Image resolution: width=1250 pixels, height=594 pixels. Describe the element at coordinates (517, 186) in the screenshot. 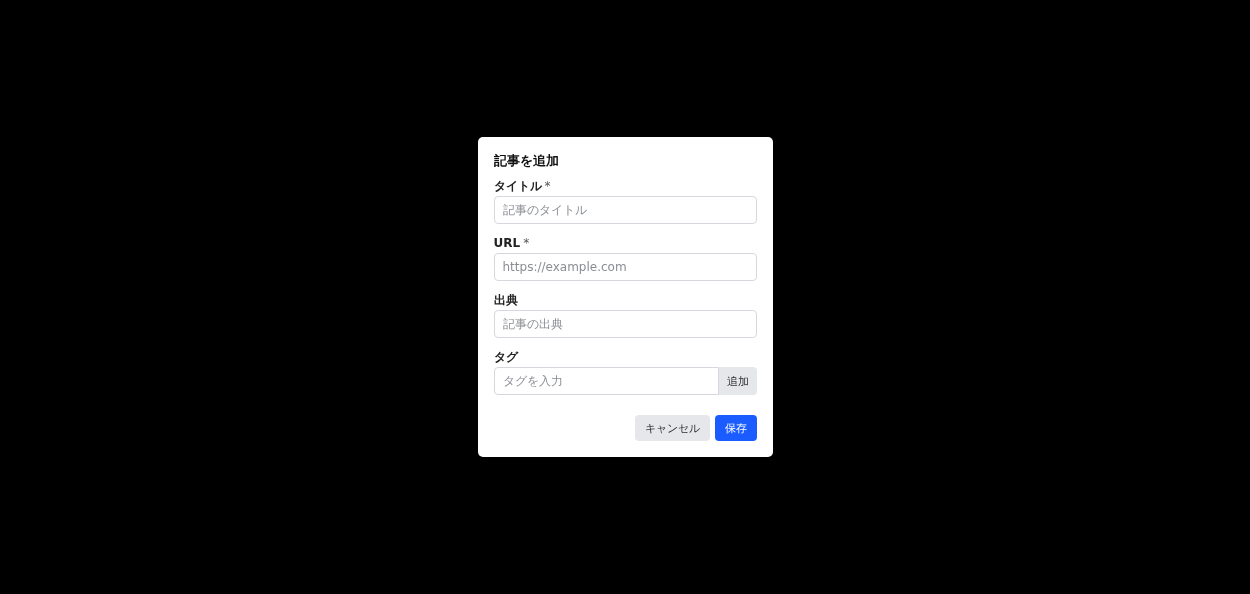

I see `field-label: タイトル` at that location.